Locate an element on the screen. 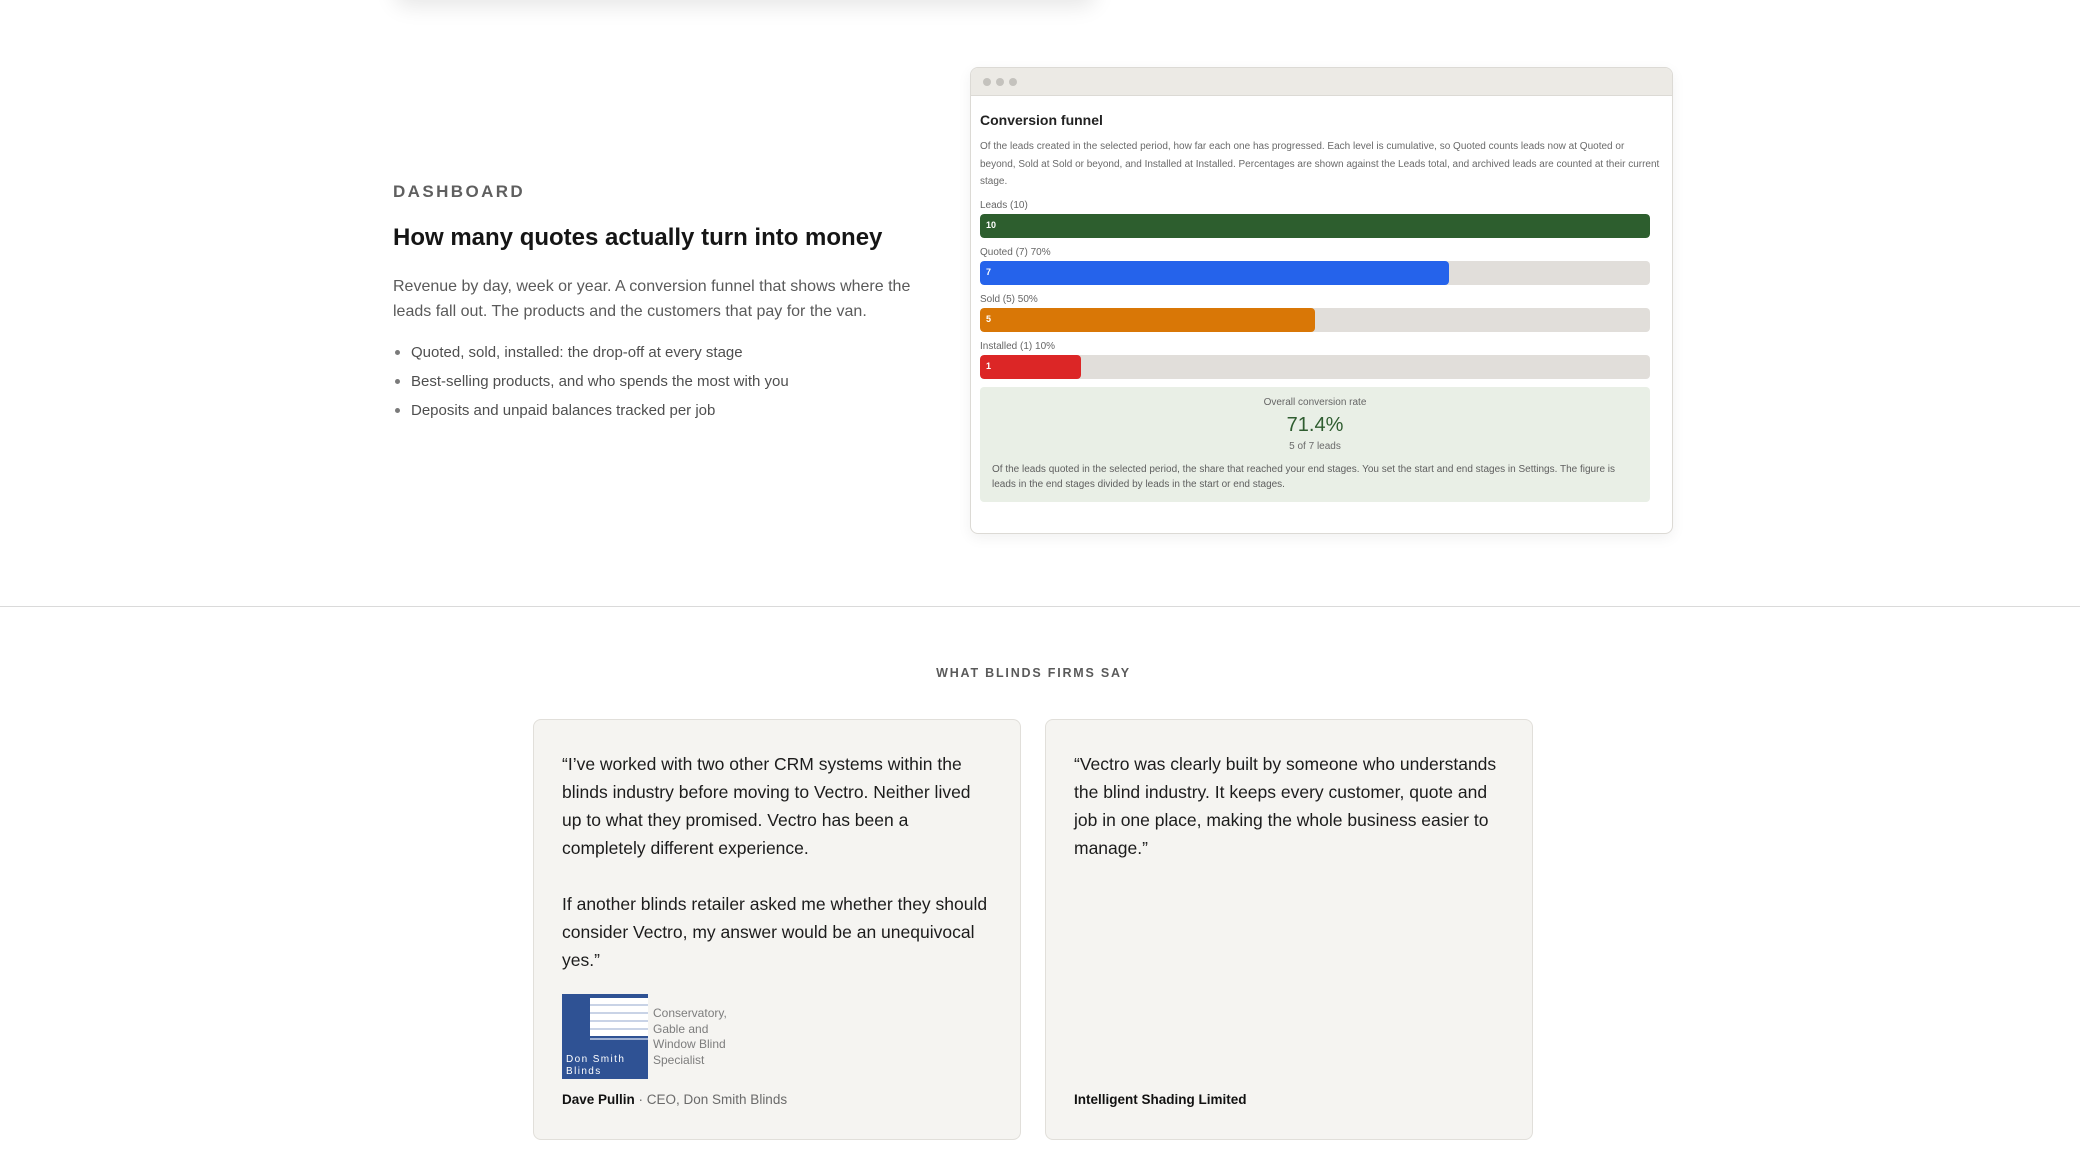  author-name: Intelligent Shading Limited is located at coordinates (1160, 1099).